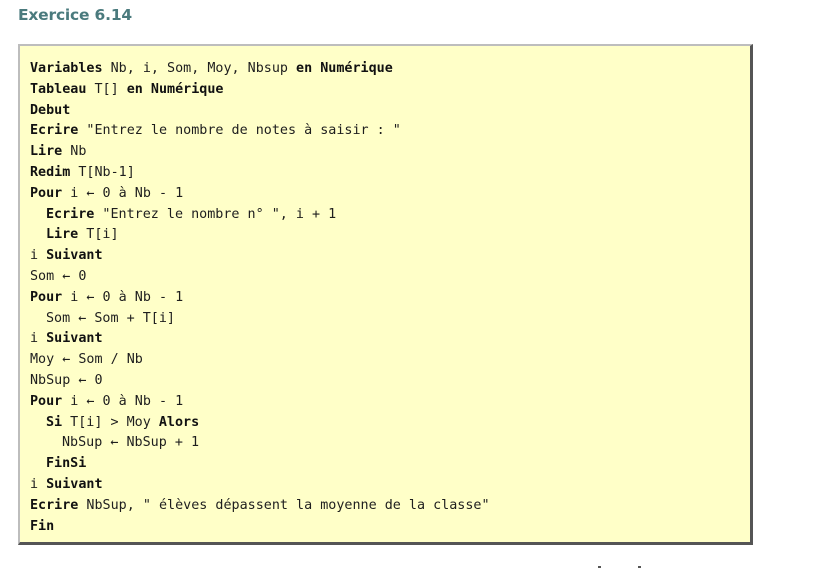 The width and height of the screenshot is (821, 570). What do you see at coordinates (390, 360) in the screenshot?
I see `code-line-15: Moy ← Som / Nb` at bounding box center [390, 360].